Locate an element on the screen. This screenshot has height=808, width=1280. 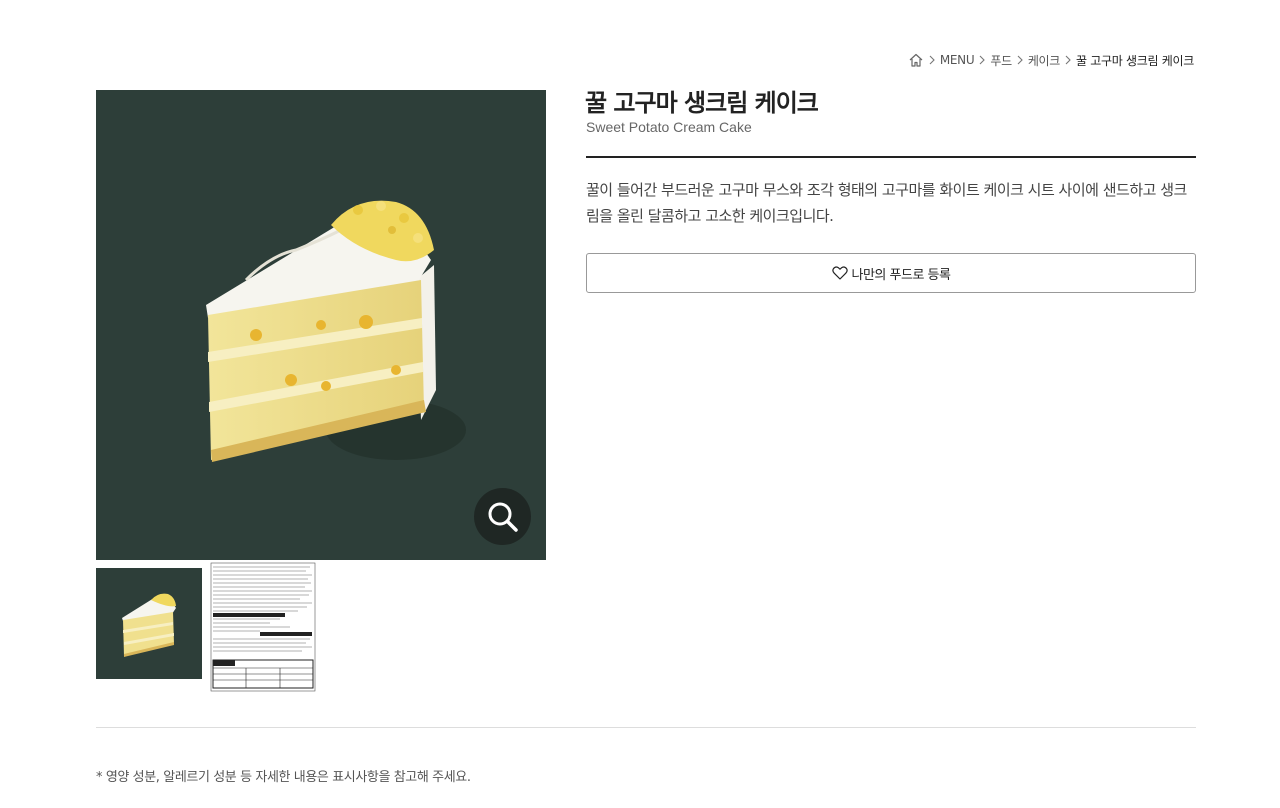
home-icon is located at coordinates (916, 60).